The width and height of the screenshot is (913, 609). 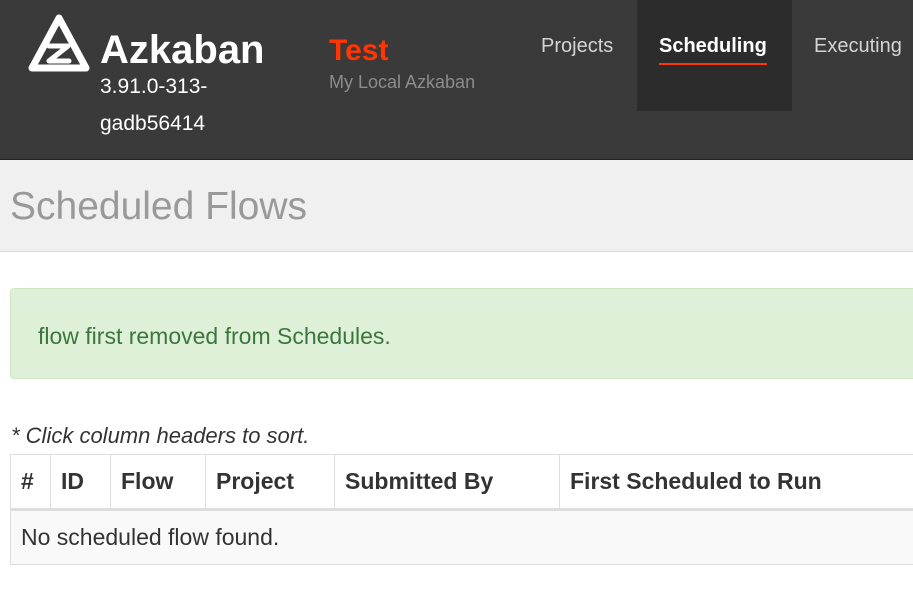 I want to click on nav-item-label: Projects, so click(x=577, y=46).